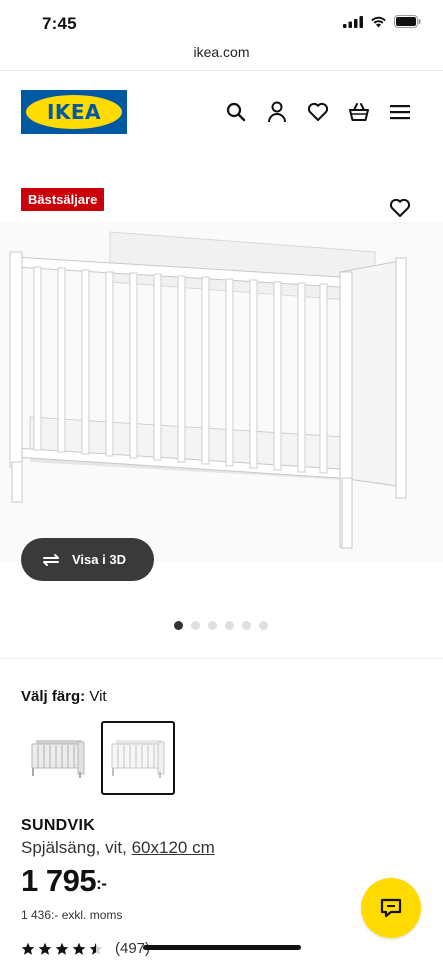 Image resolution: width=443 pixels, height=960 pixels. I want to click on header-icons, so click(318, 112).